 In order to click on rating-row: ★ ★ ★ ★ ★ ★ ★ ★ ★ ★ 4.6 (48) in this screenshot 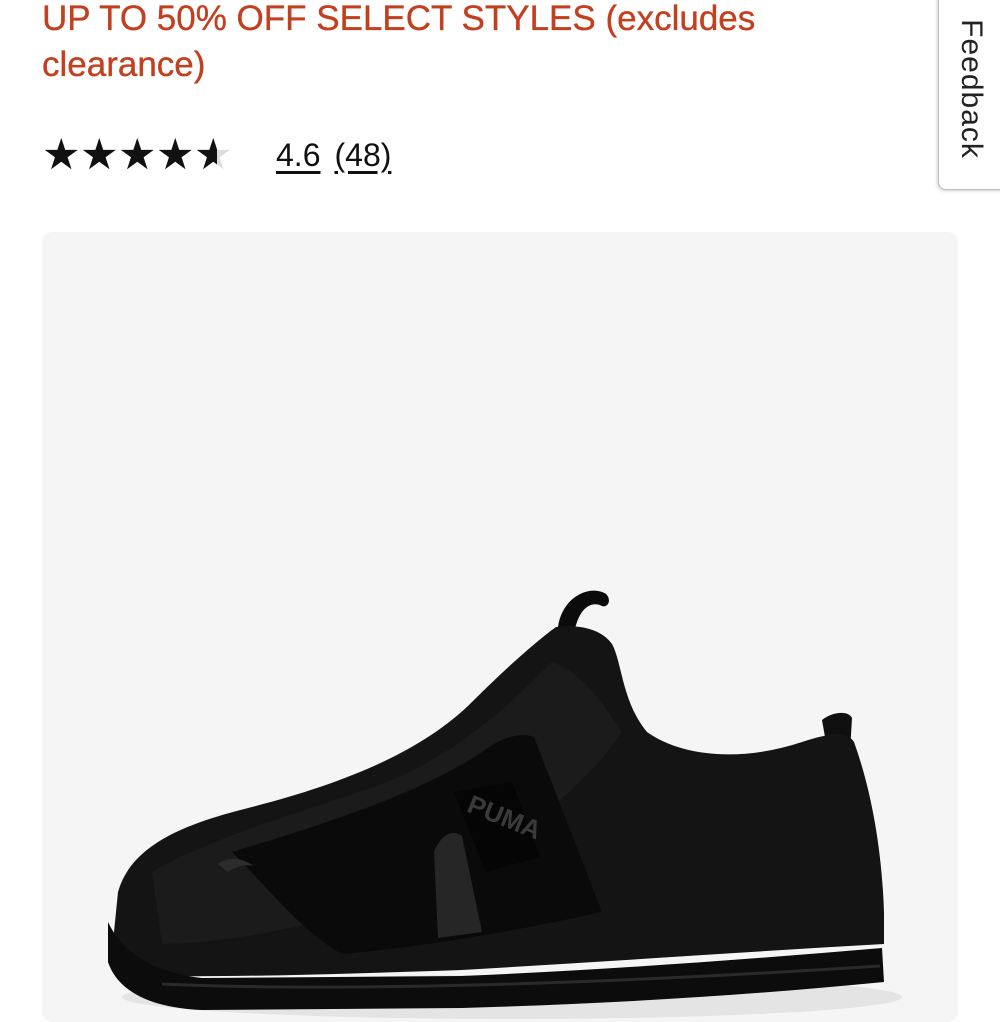, I will do `click(216, 155)`.